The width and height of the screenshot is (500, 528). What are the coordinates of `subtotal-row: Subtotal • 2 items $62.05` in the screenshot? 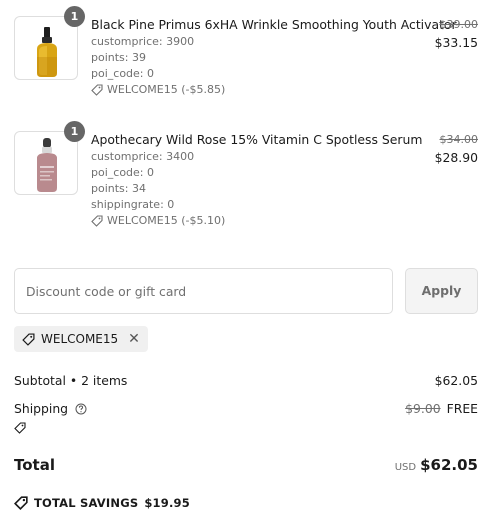 It's located at (247, 380).